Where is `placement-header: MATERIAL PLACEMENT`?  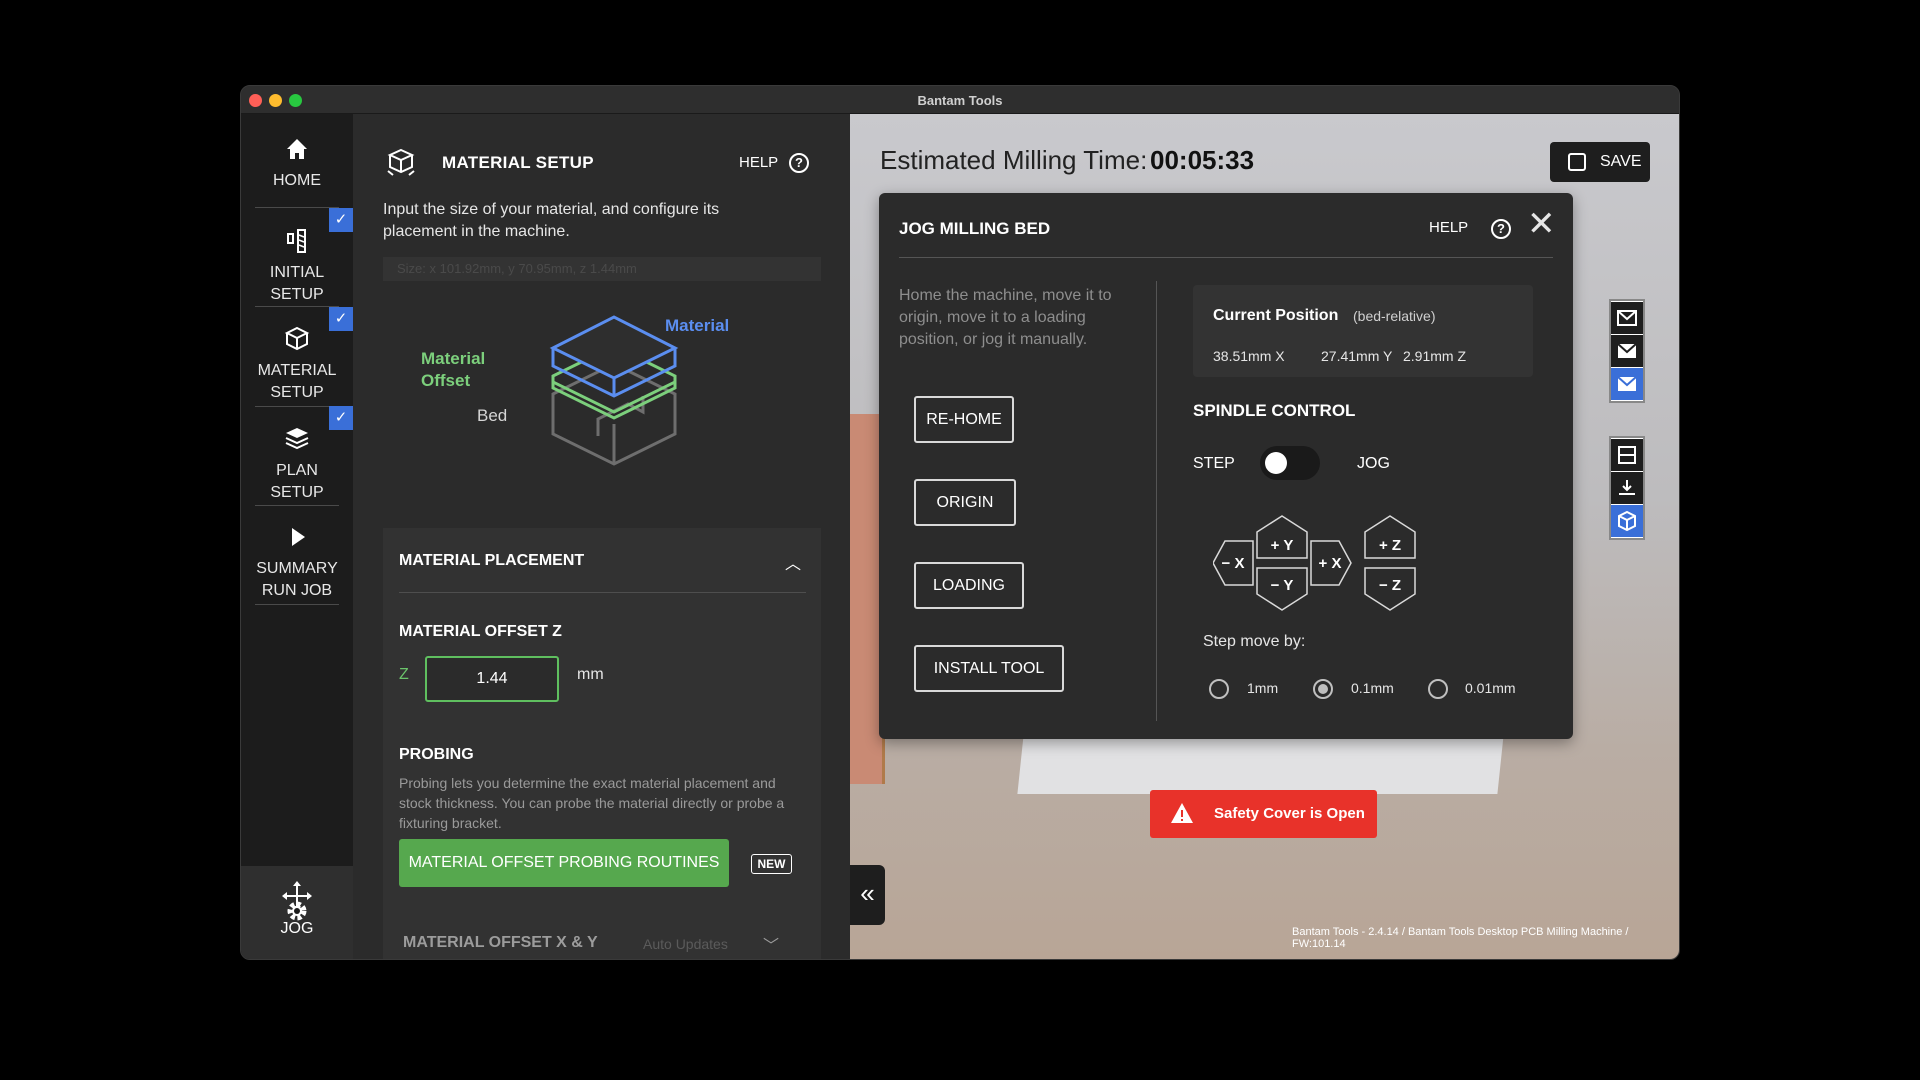 placement-header: MATERIAL PLACEMENT is located at coordinates (491, 561).